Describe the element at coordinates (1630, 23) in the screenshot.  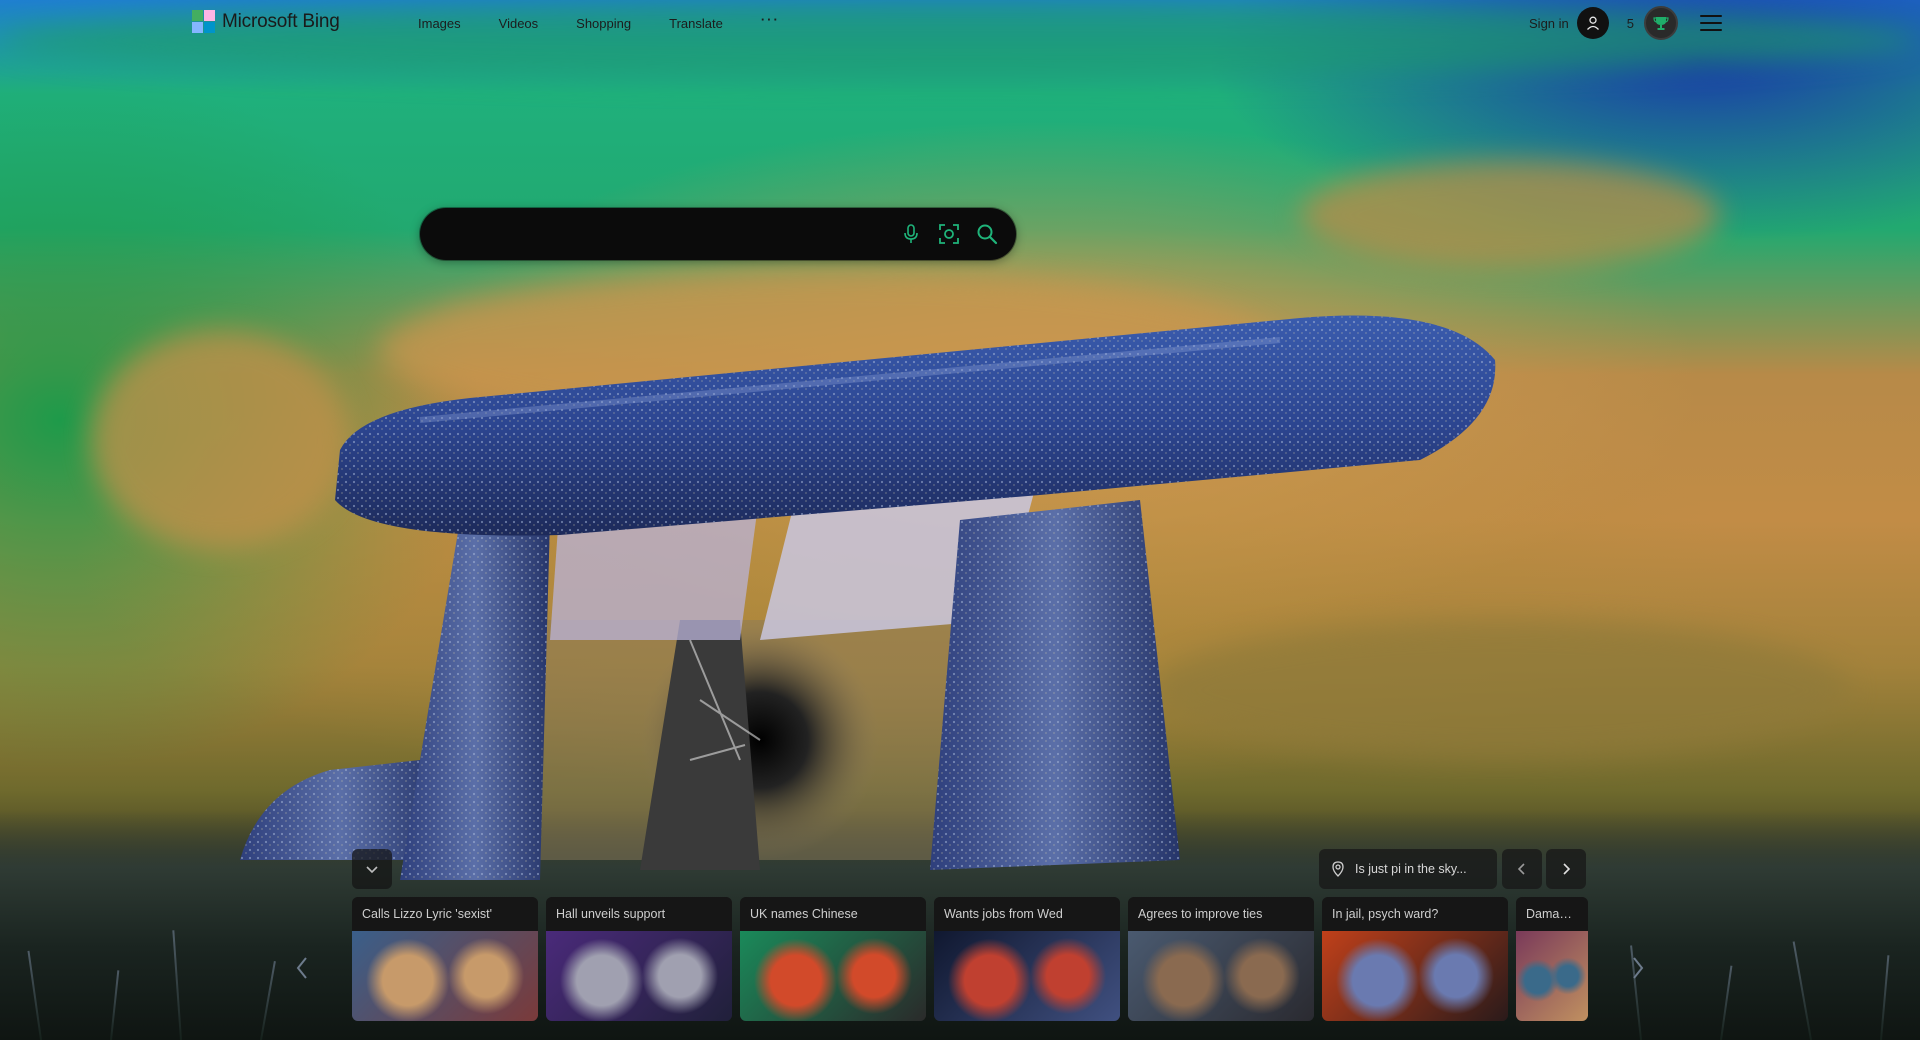
I see `rewards-points: 5` at that location.